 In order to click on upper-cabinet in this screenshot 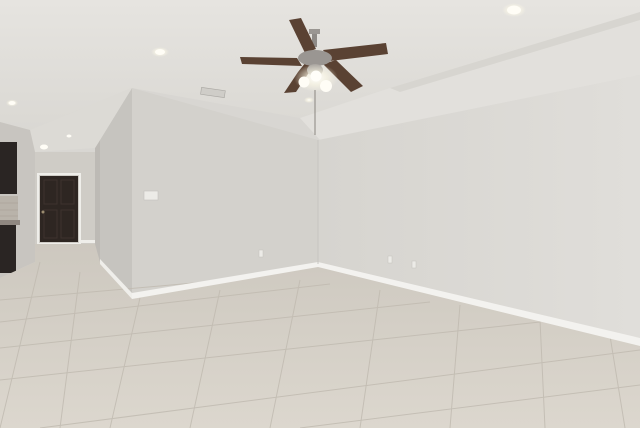, I will do `click(8, 168)`.